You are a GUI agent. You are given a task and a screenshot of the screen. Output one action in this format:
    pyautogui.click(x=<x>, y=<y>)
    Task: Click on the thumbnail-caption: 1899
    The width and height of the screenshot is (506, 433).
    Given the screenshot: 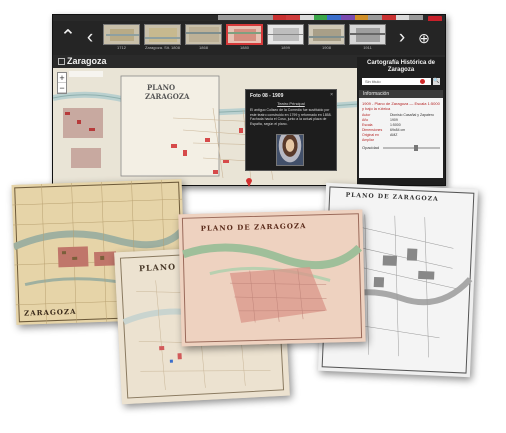 What is the action you would take?
    pyautogui.click(x=285, y=47)
    